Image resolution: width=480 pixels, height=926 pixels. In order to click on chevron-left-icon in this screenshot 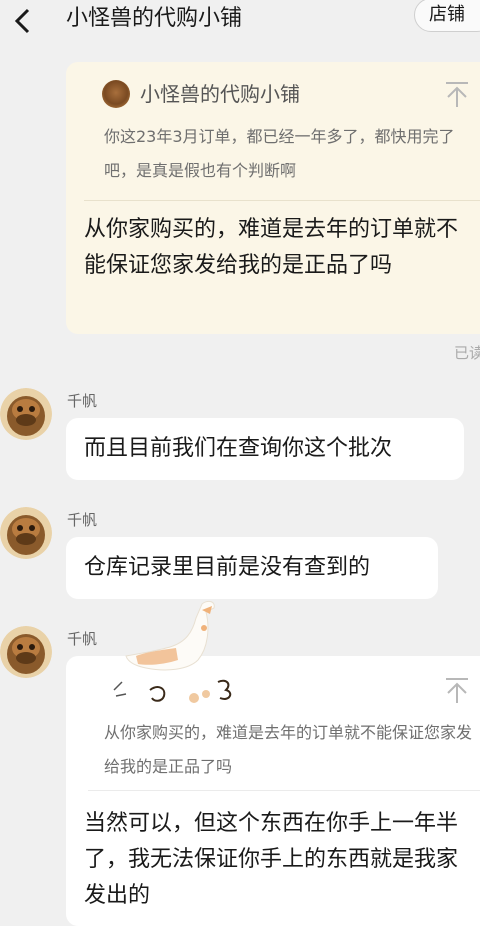, I will do `click(22, 21)`.